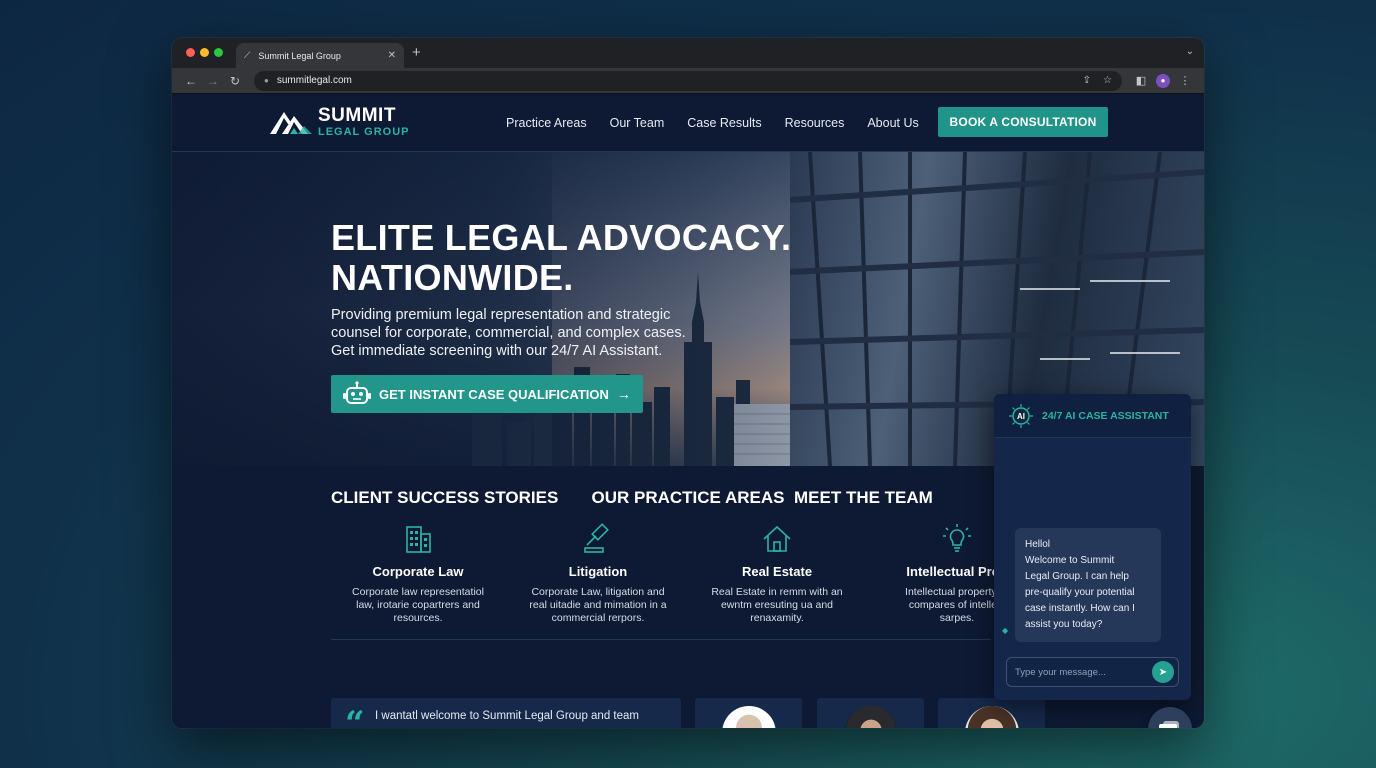  Describe the element at coordinates (235, 81) in the screenshot. I see `reload-icon: ↻` at that location.